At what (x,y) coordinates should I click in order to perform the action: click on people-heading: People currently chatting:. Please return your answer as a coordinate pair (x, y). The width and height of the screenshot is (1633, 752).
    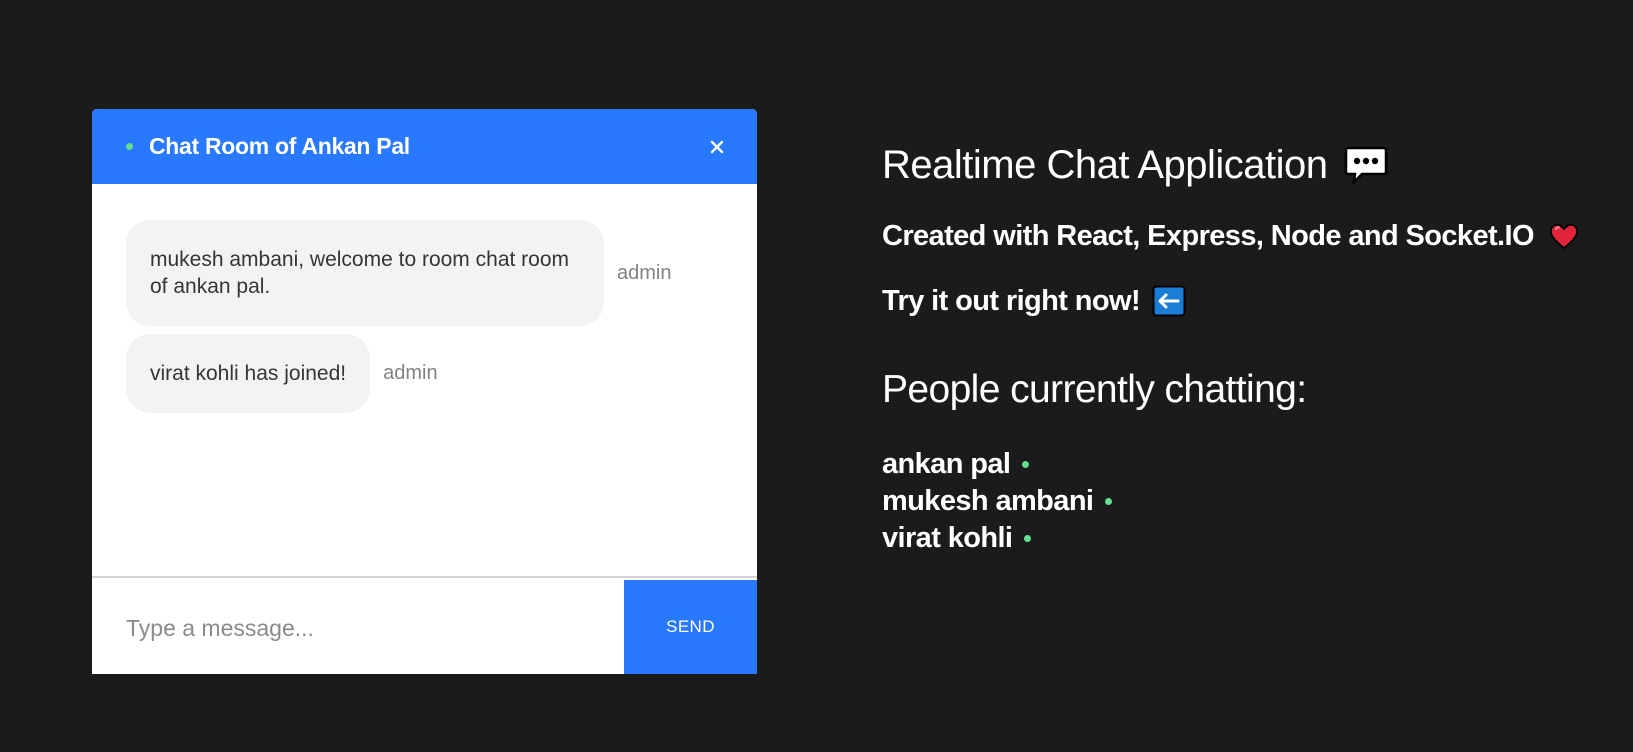
    Looking at the image, I should click on (1094, 389).